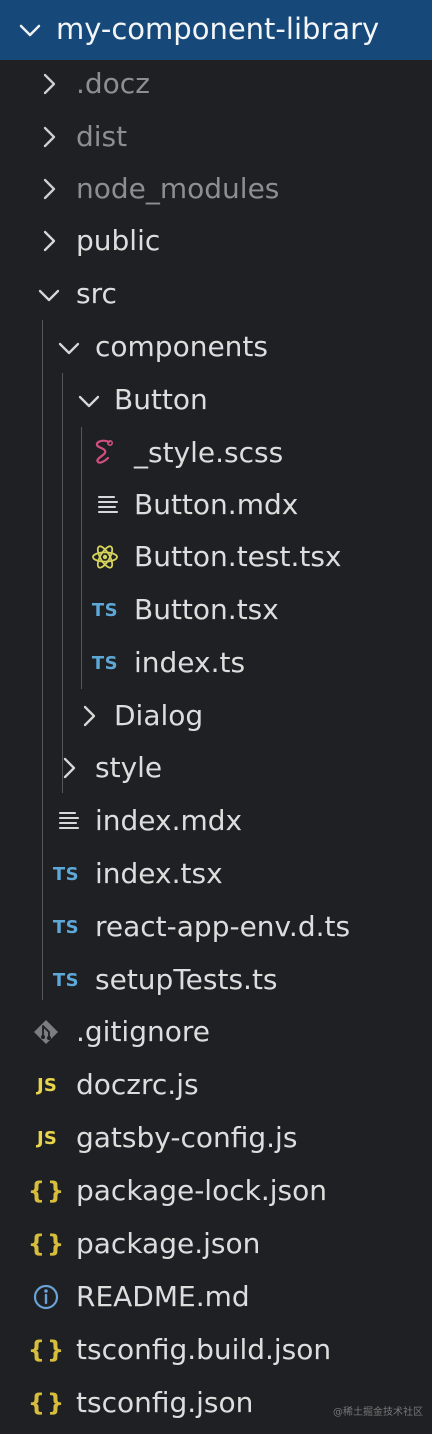  I want to click on file-row-gatsby-config: JS gatsby-config.js, so click(216, 1138).